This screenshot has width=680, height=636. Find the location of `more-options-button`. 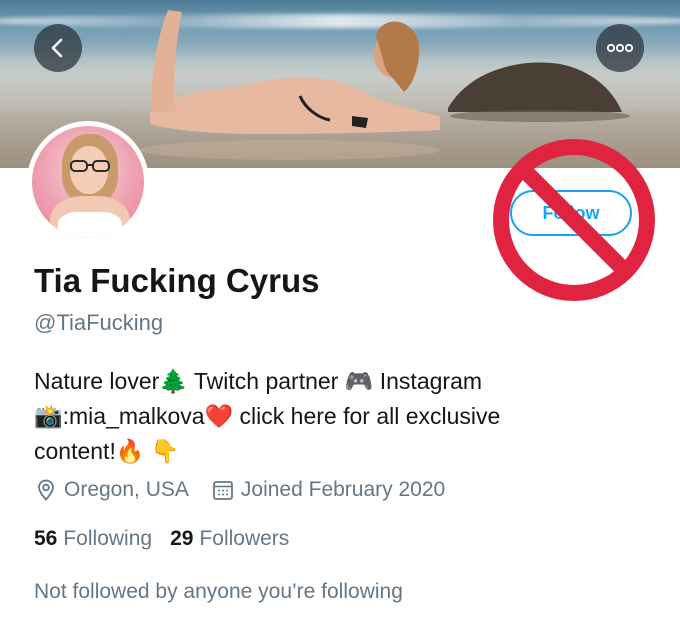

more-options-button is located at coordinates (620, 48).